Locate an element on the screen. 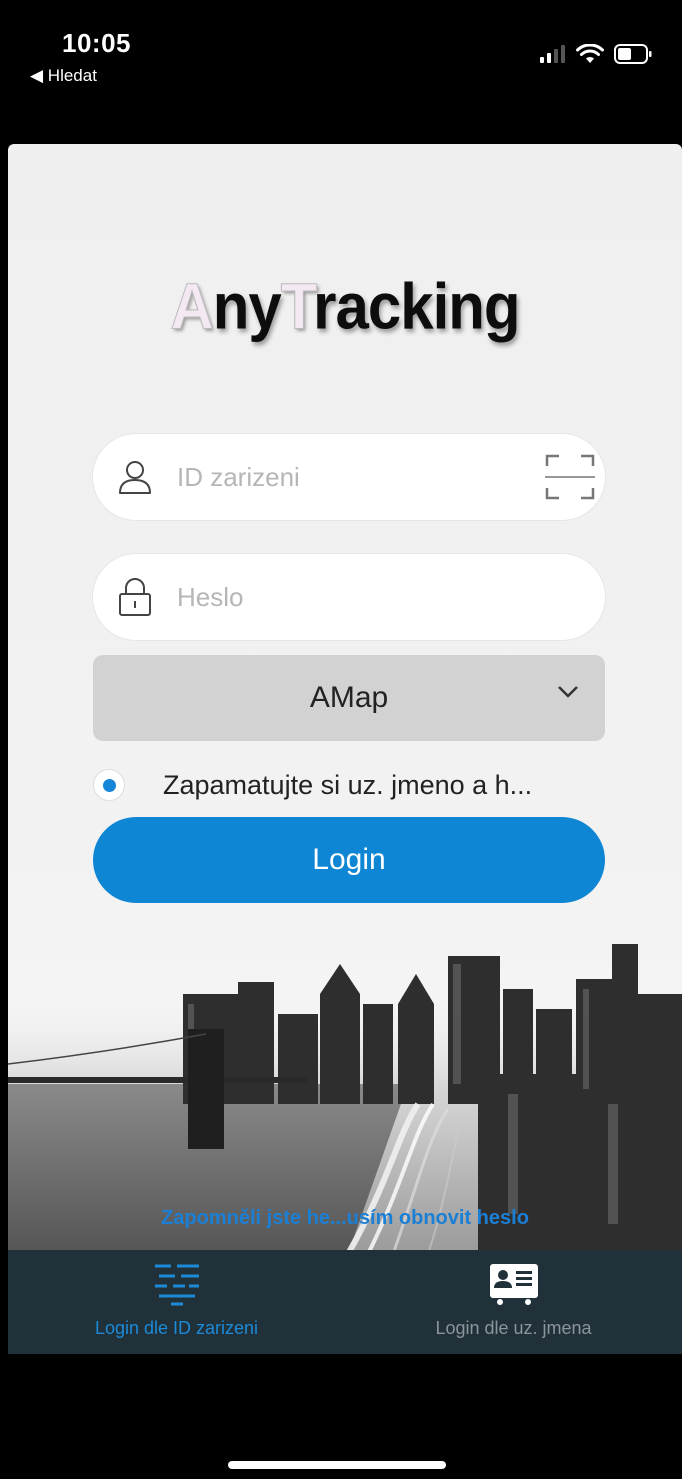 The width and height of the screenshot is (682, 1479). map-provider-value: AMap is located at coordinates (349, 697).